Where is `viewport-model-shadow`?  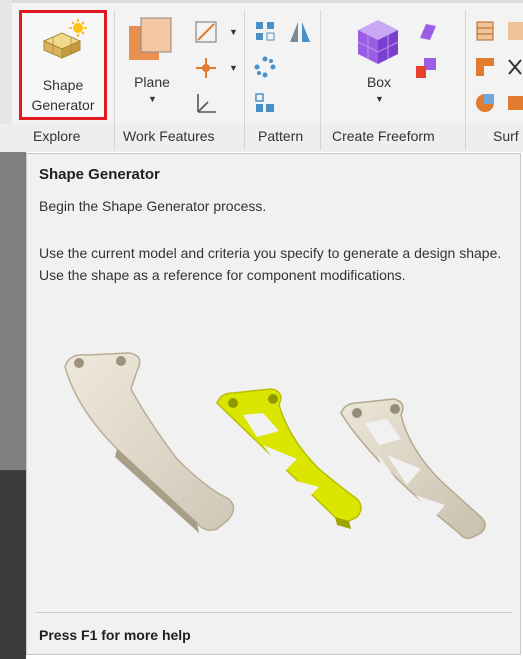 viewport-model-shadow is located at coordinates (13, 564).